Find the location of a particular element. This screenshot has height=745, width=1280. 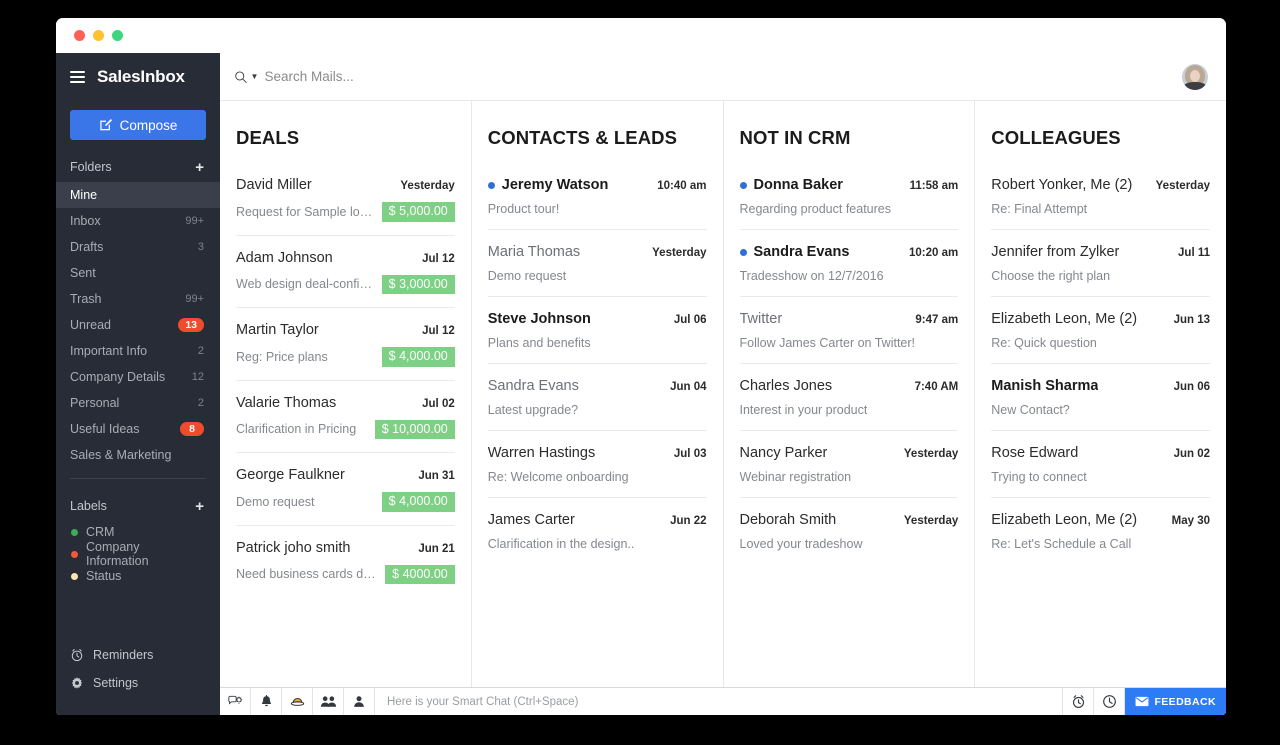

pencil-compose-icon is located at coordinates (105, 125).